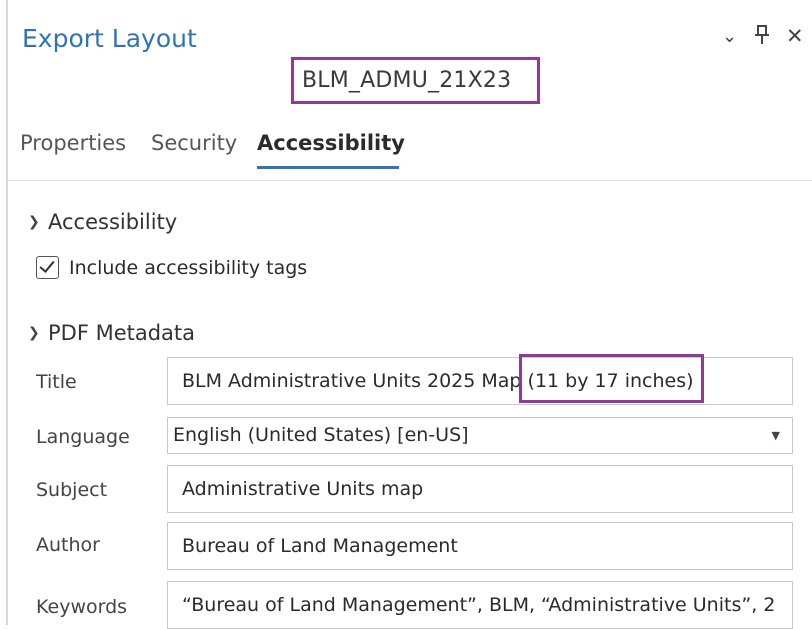  What do you see at coordinates (328, 167) in the screenshot?
I see `active-tab-indicator` at bounding box center [328, 167].